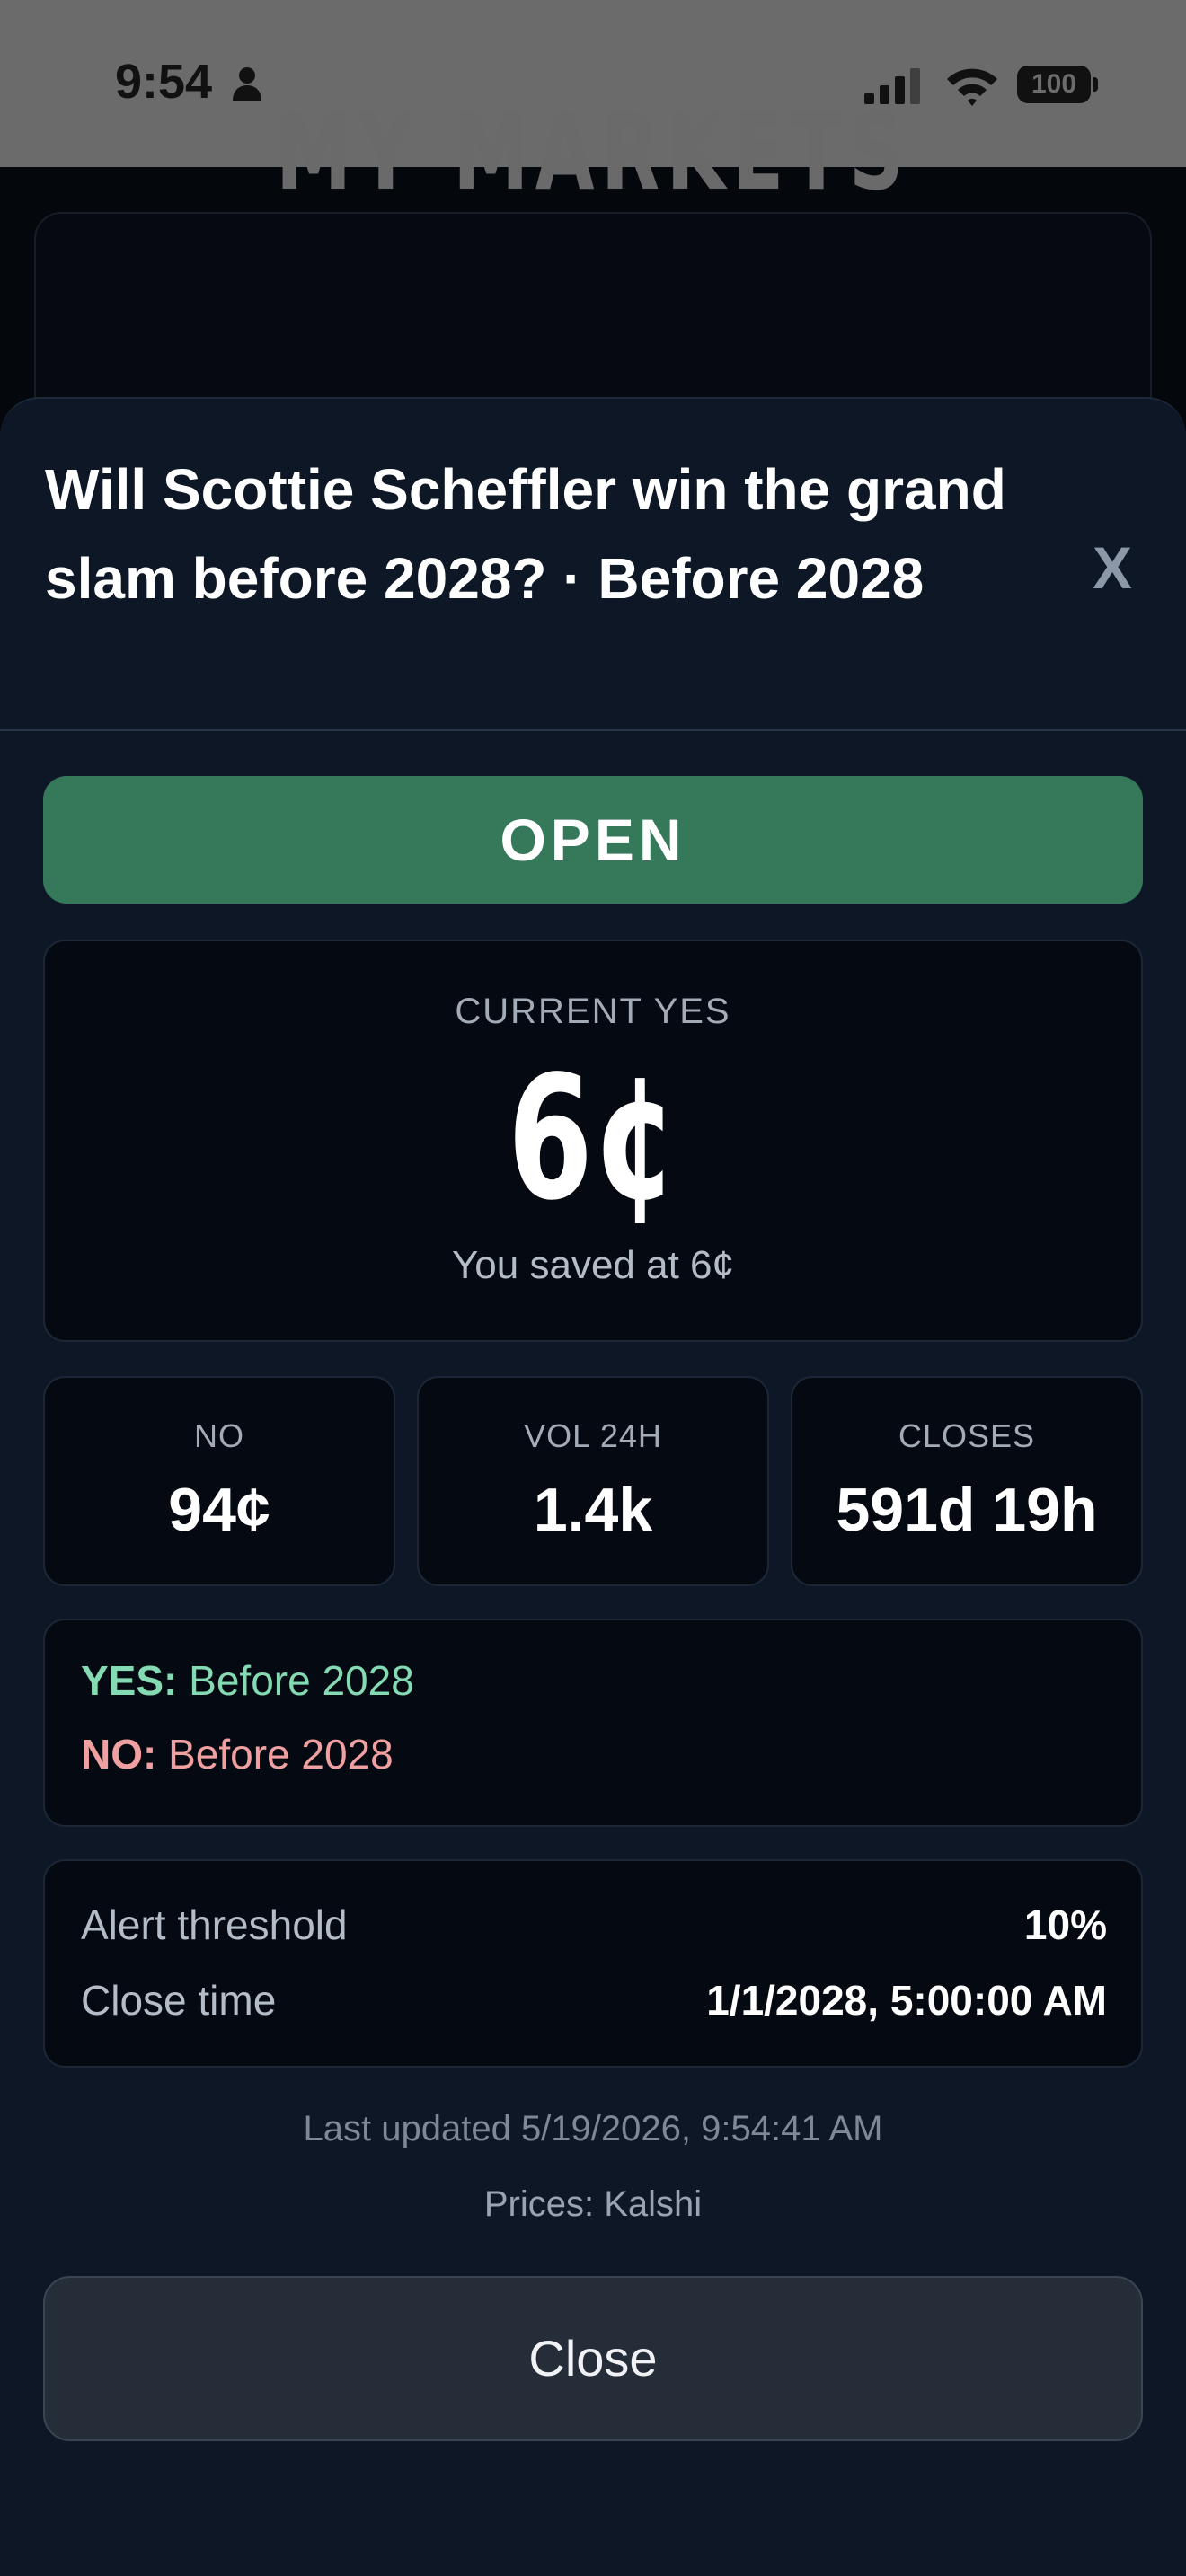  What do you see at coordinates (967, 1435) in the screenshot?
I see `stat-label: CLOSES` at bounding box center [967, 1435].